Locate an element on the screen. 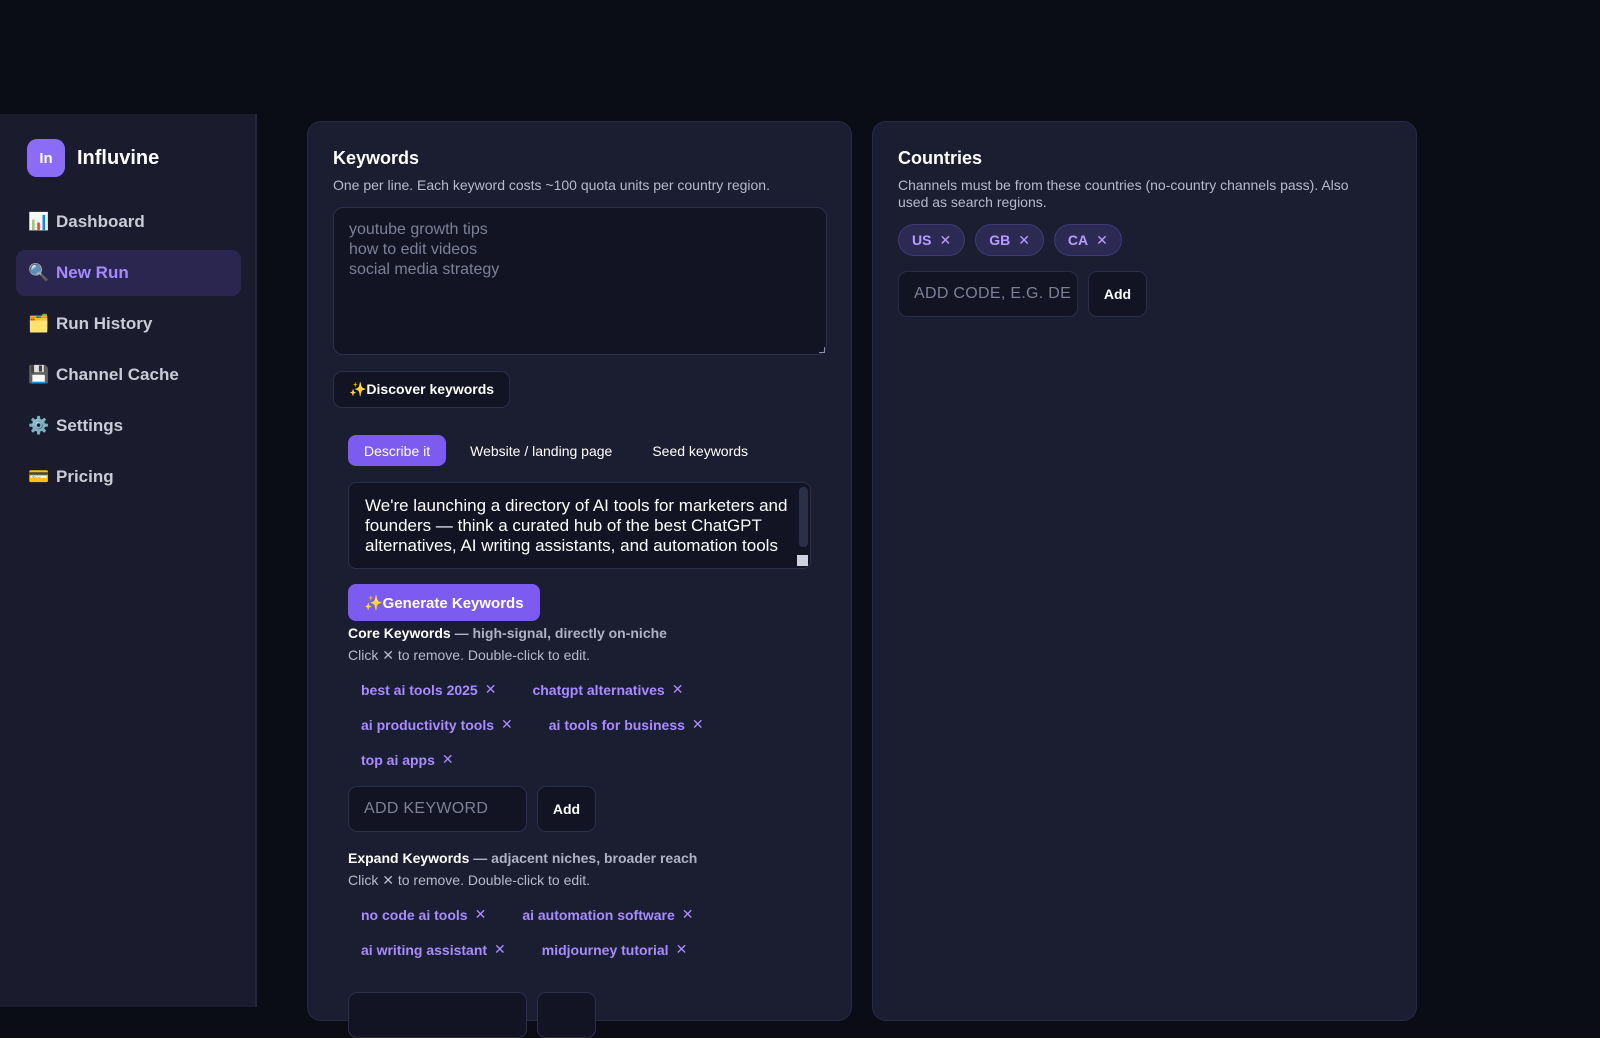 This screenshot has height=1038, width=1600. add-keyword-input: ADD KEYWORD is located at coordinates (437, 809).